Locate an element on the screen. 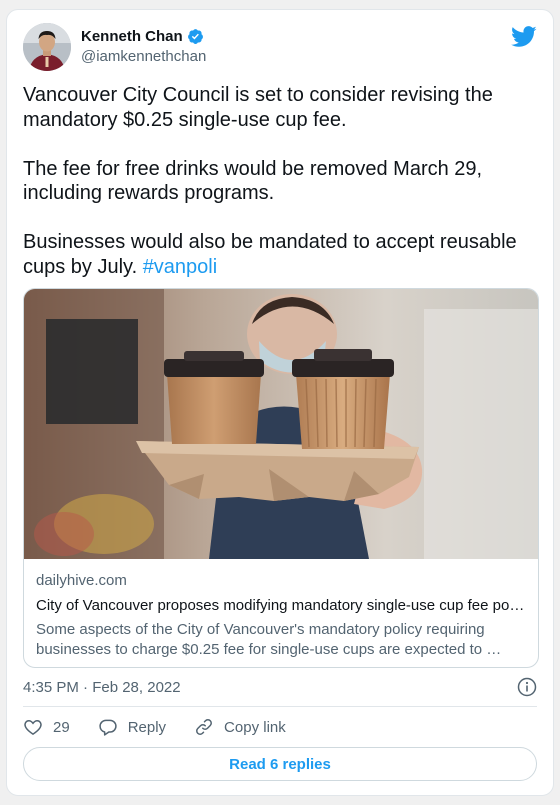 This screenshot has width=560, height=805. timestamp-row: 4:35 PM · Feb 28, 2022 is located at coordinates (280, 687).